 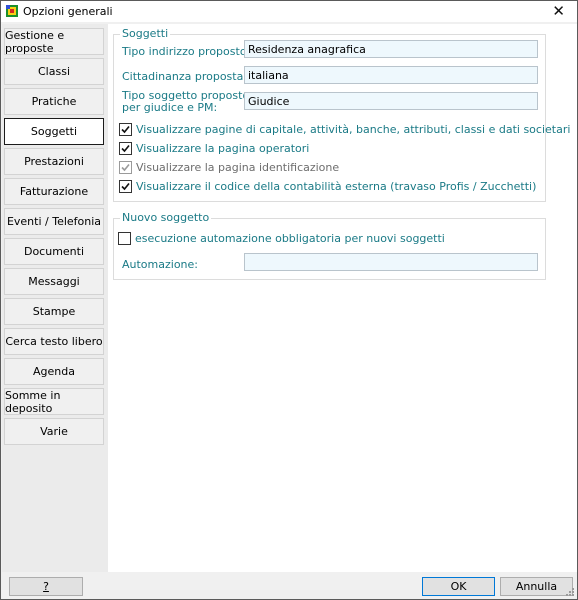 I want to click on cancel-button: Annulla, so click(x=536, y=586).